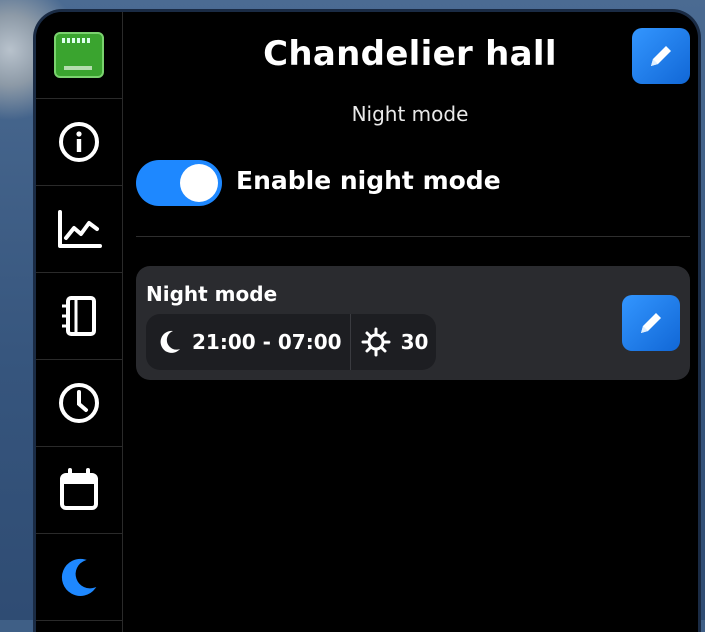 This screenshot has height=632, width=705. What do you see at coordinates (410, 114) in the screenshot?
I see `page-subtitle: Night mode` at bounding box center [410, 114].